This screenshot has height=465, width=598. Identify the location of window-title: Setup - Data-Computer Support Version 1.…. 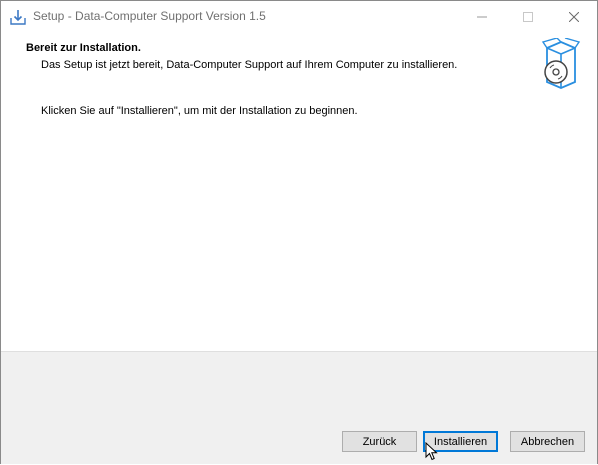
(149, 16).